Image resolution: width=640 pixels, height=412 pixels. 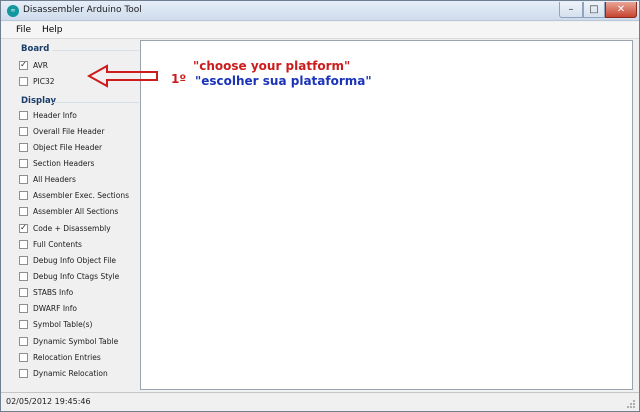 I want to click on checkbox-label: AVR, so click(x=40, y=65).